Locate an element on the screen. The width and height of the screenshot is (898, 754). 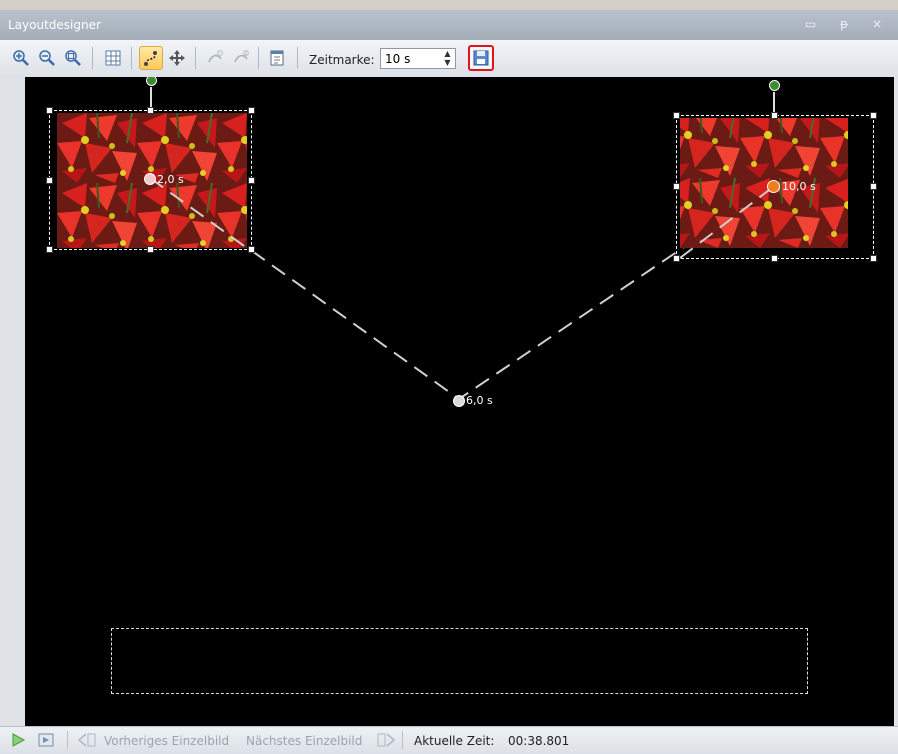
properties-icon is located at coordinates (277, 58).